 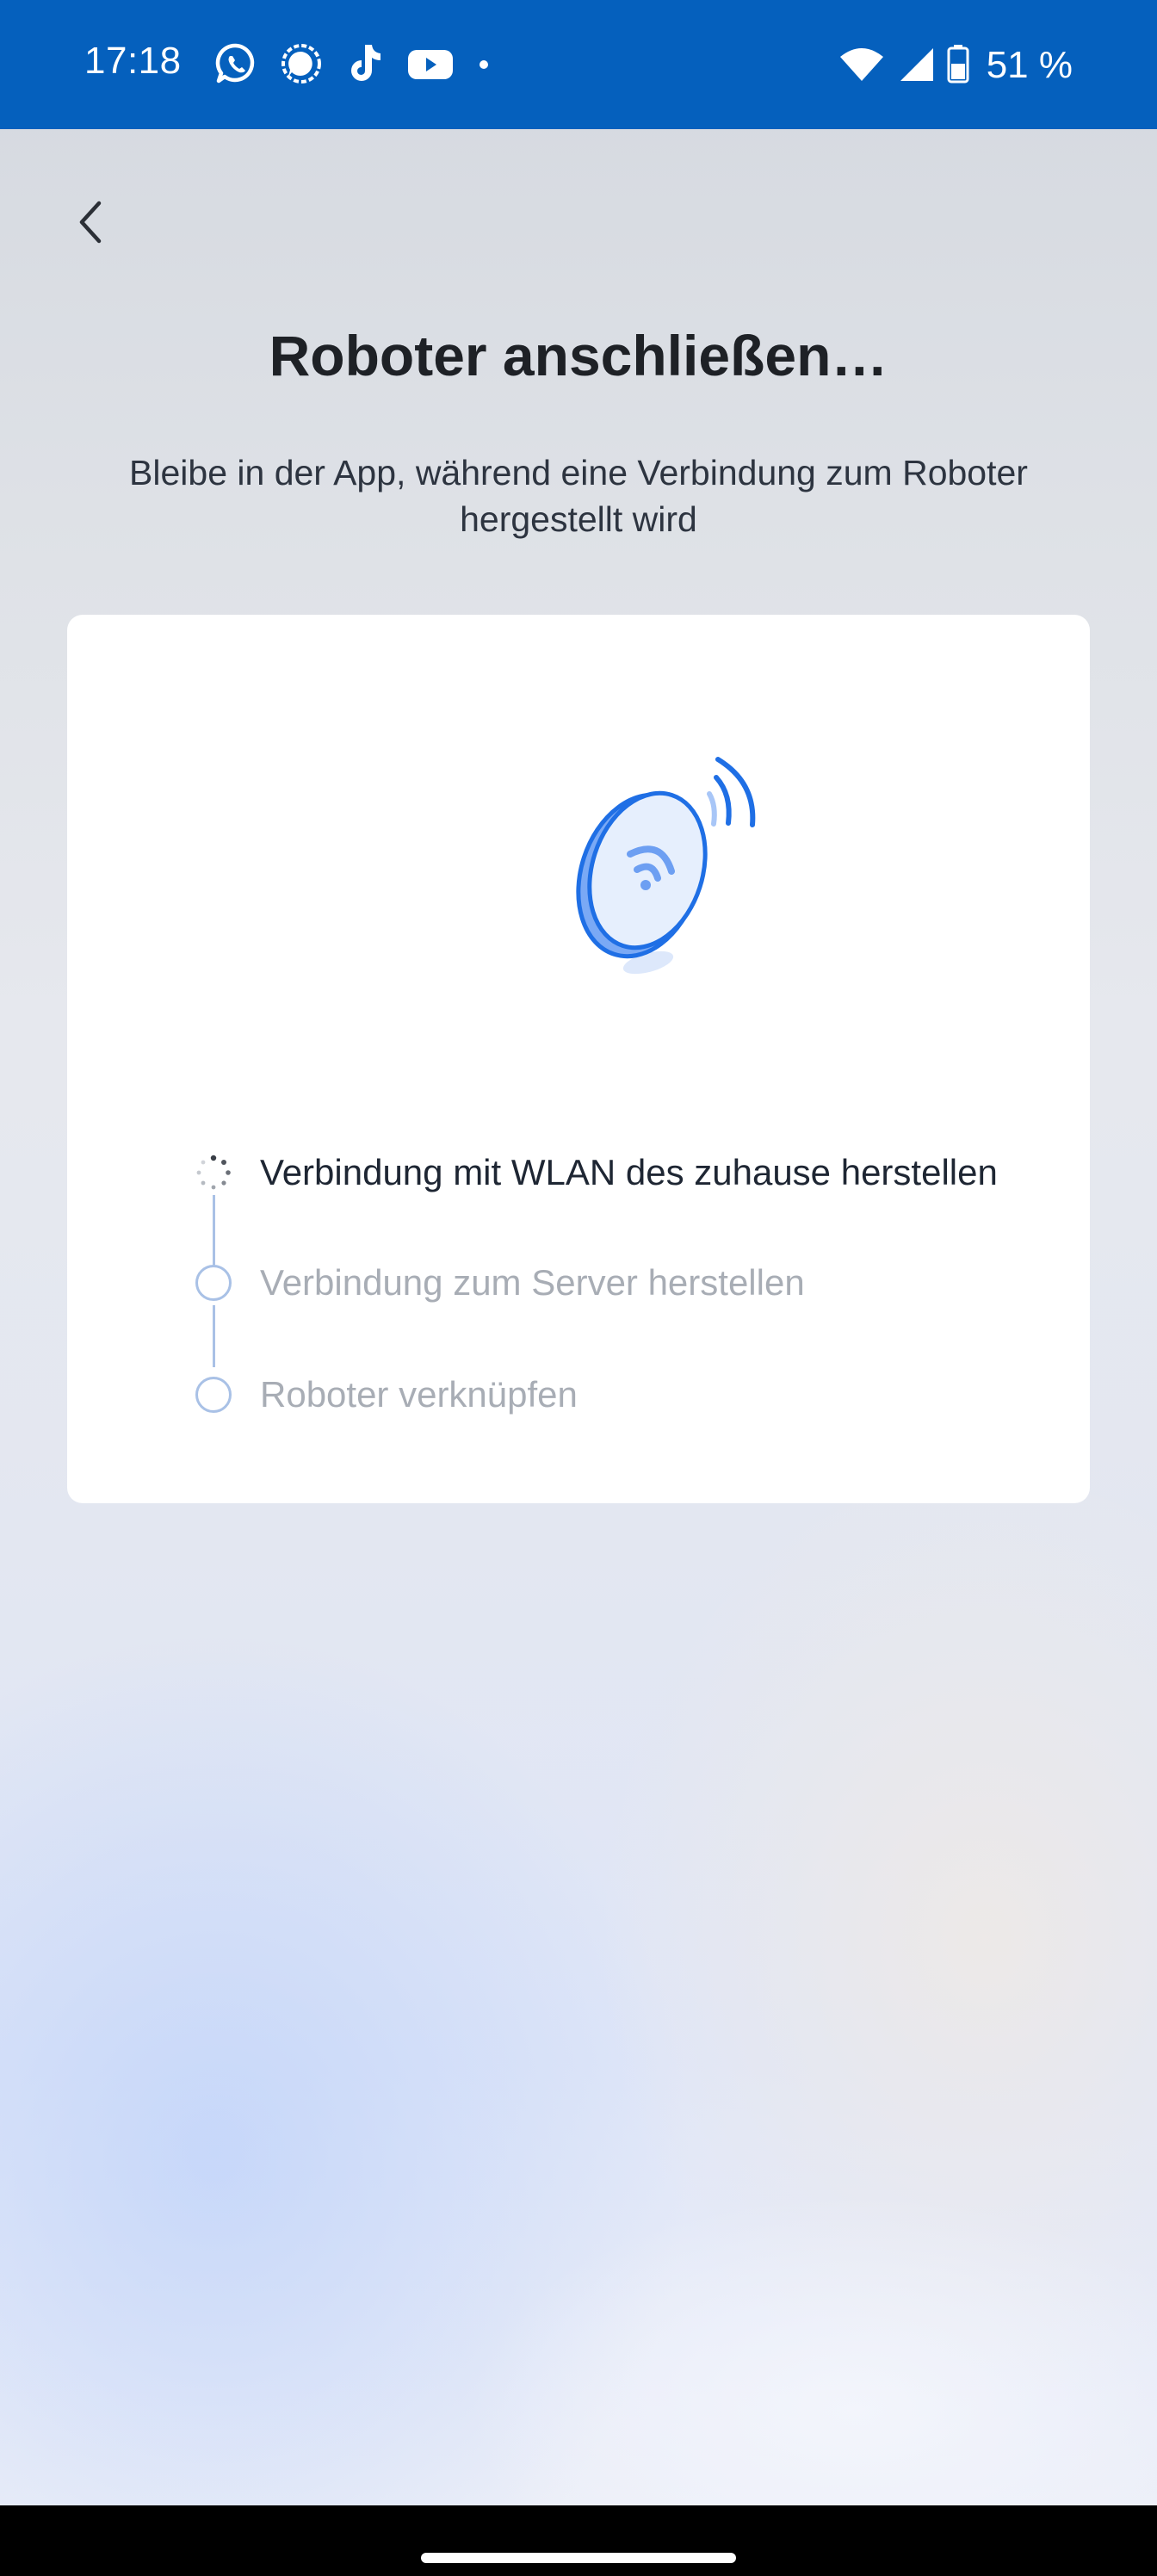 What do you see at coordinates (419, 1394) in the screenshot?
I see `step-label: Roboter verknüpfen` at bounding box center [419, 1394].